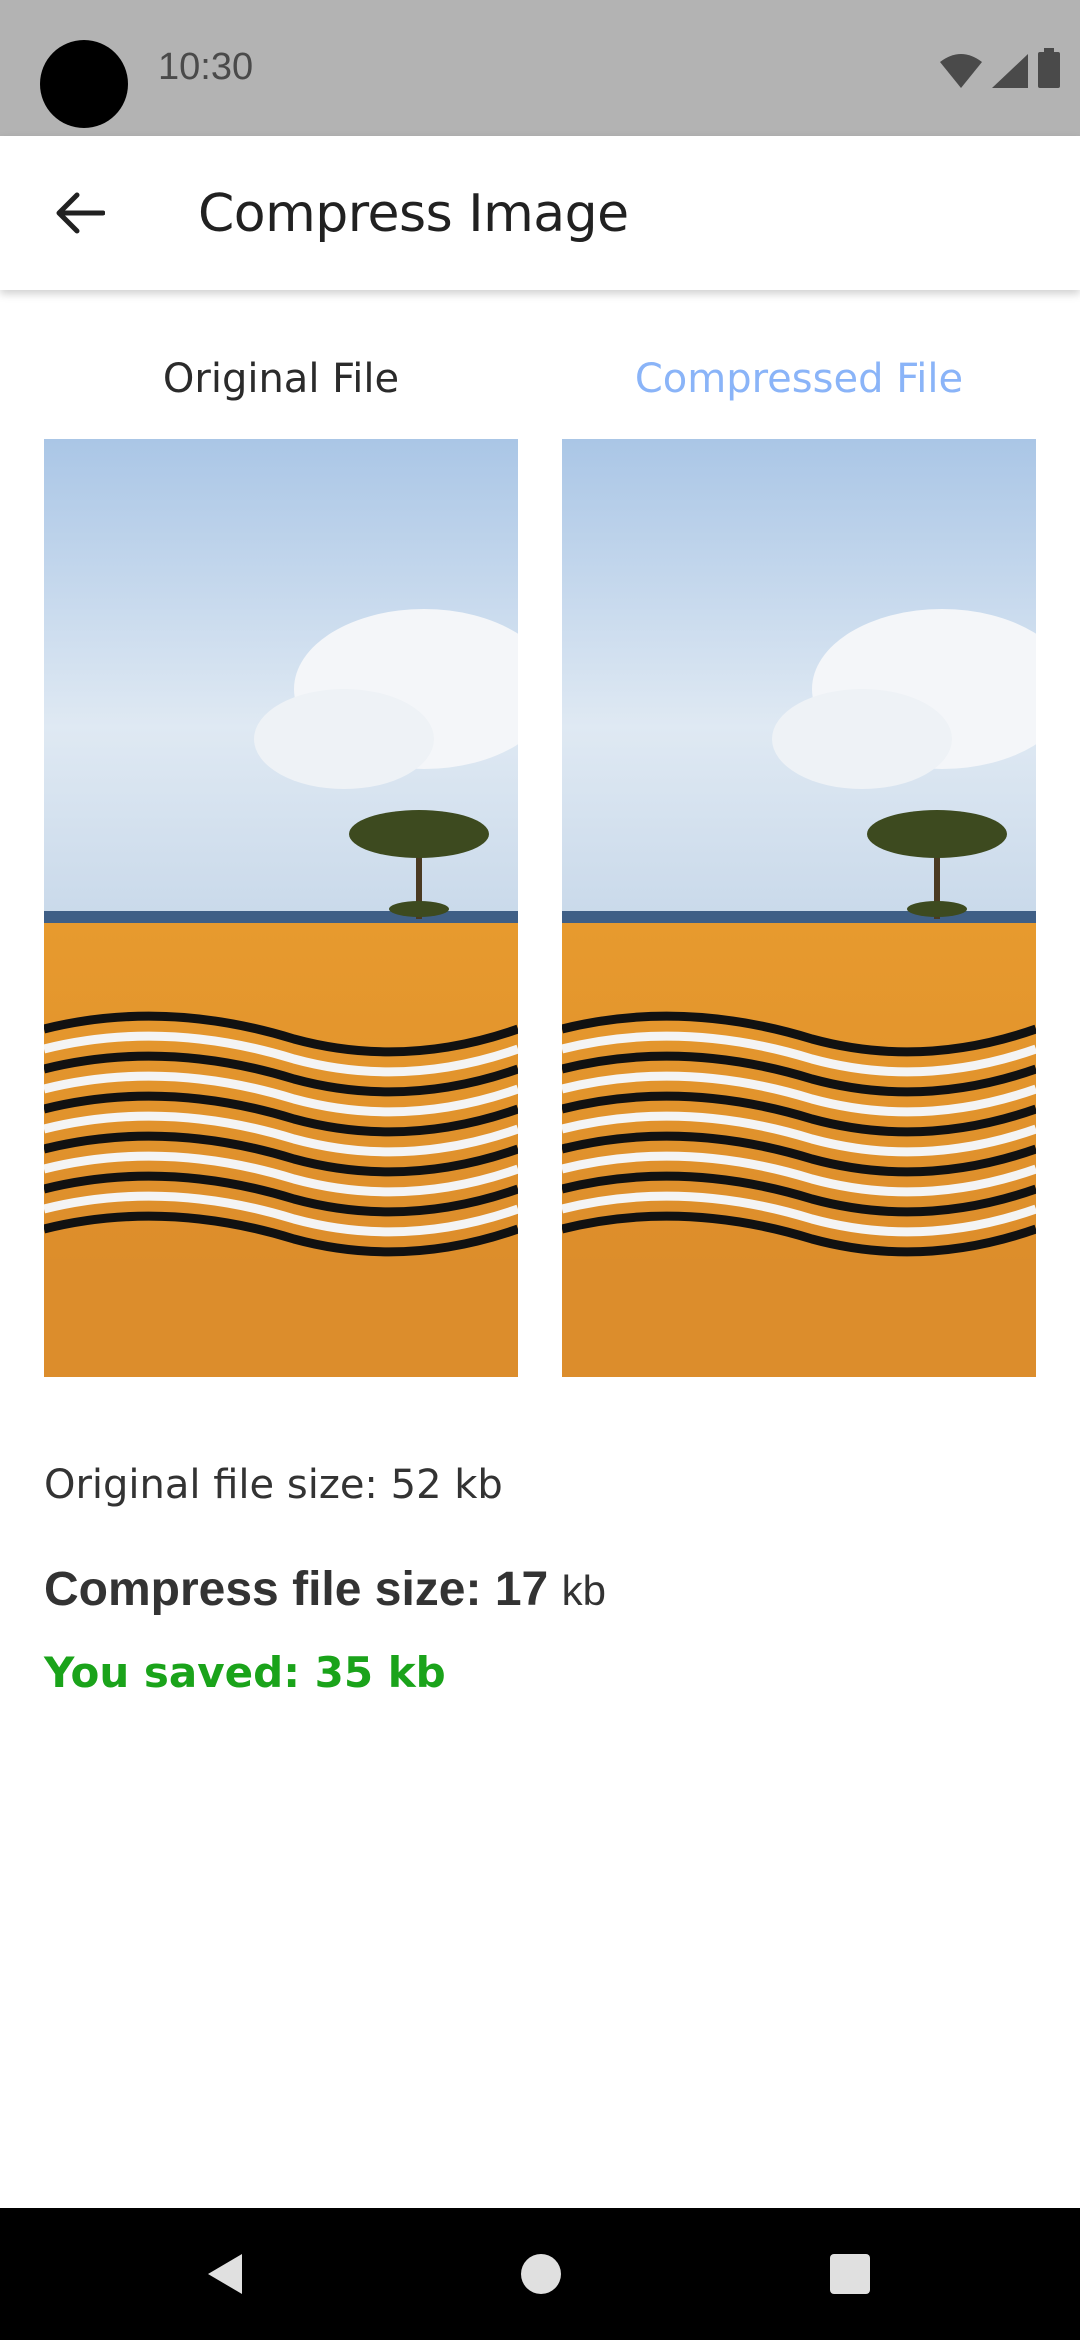  I want to click on nav-home-button, so click(541, 2274).